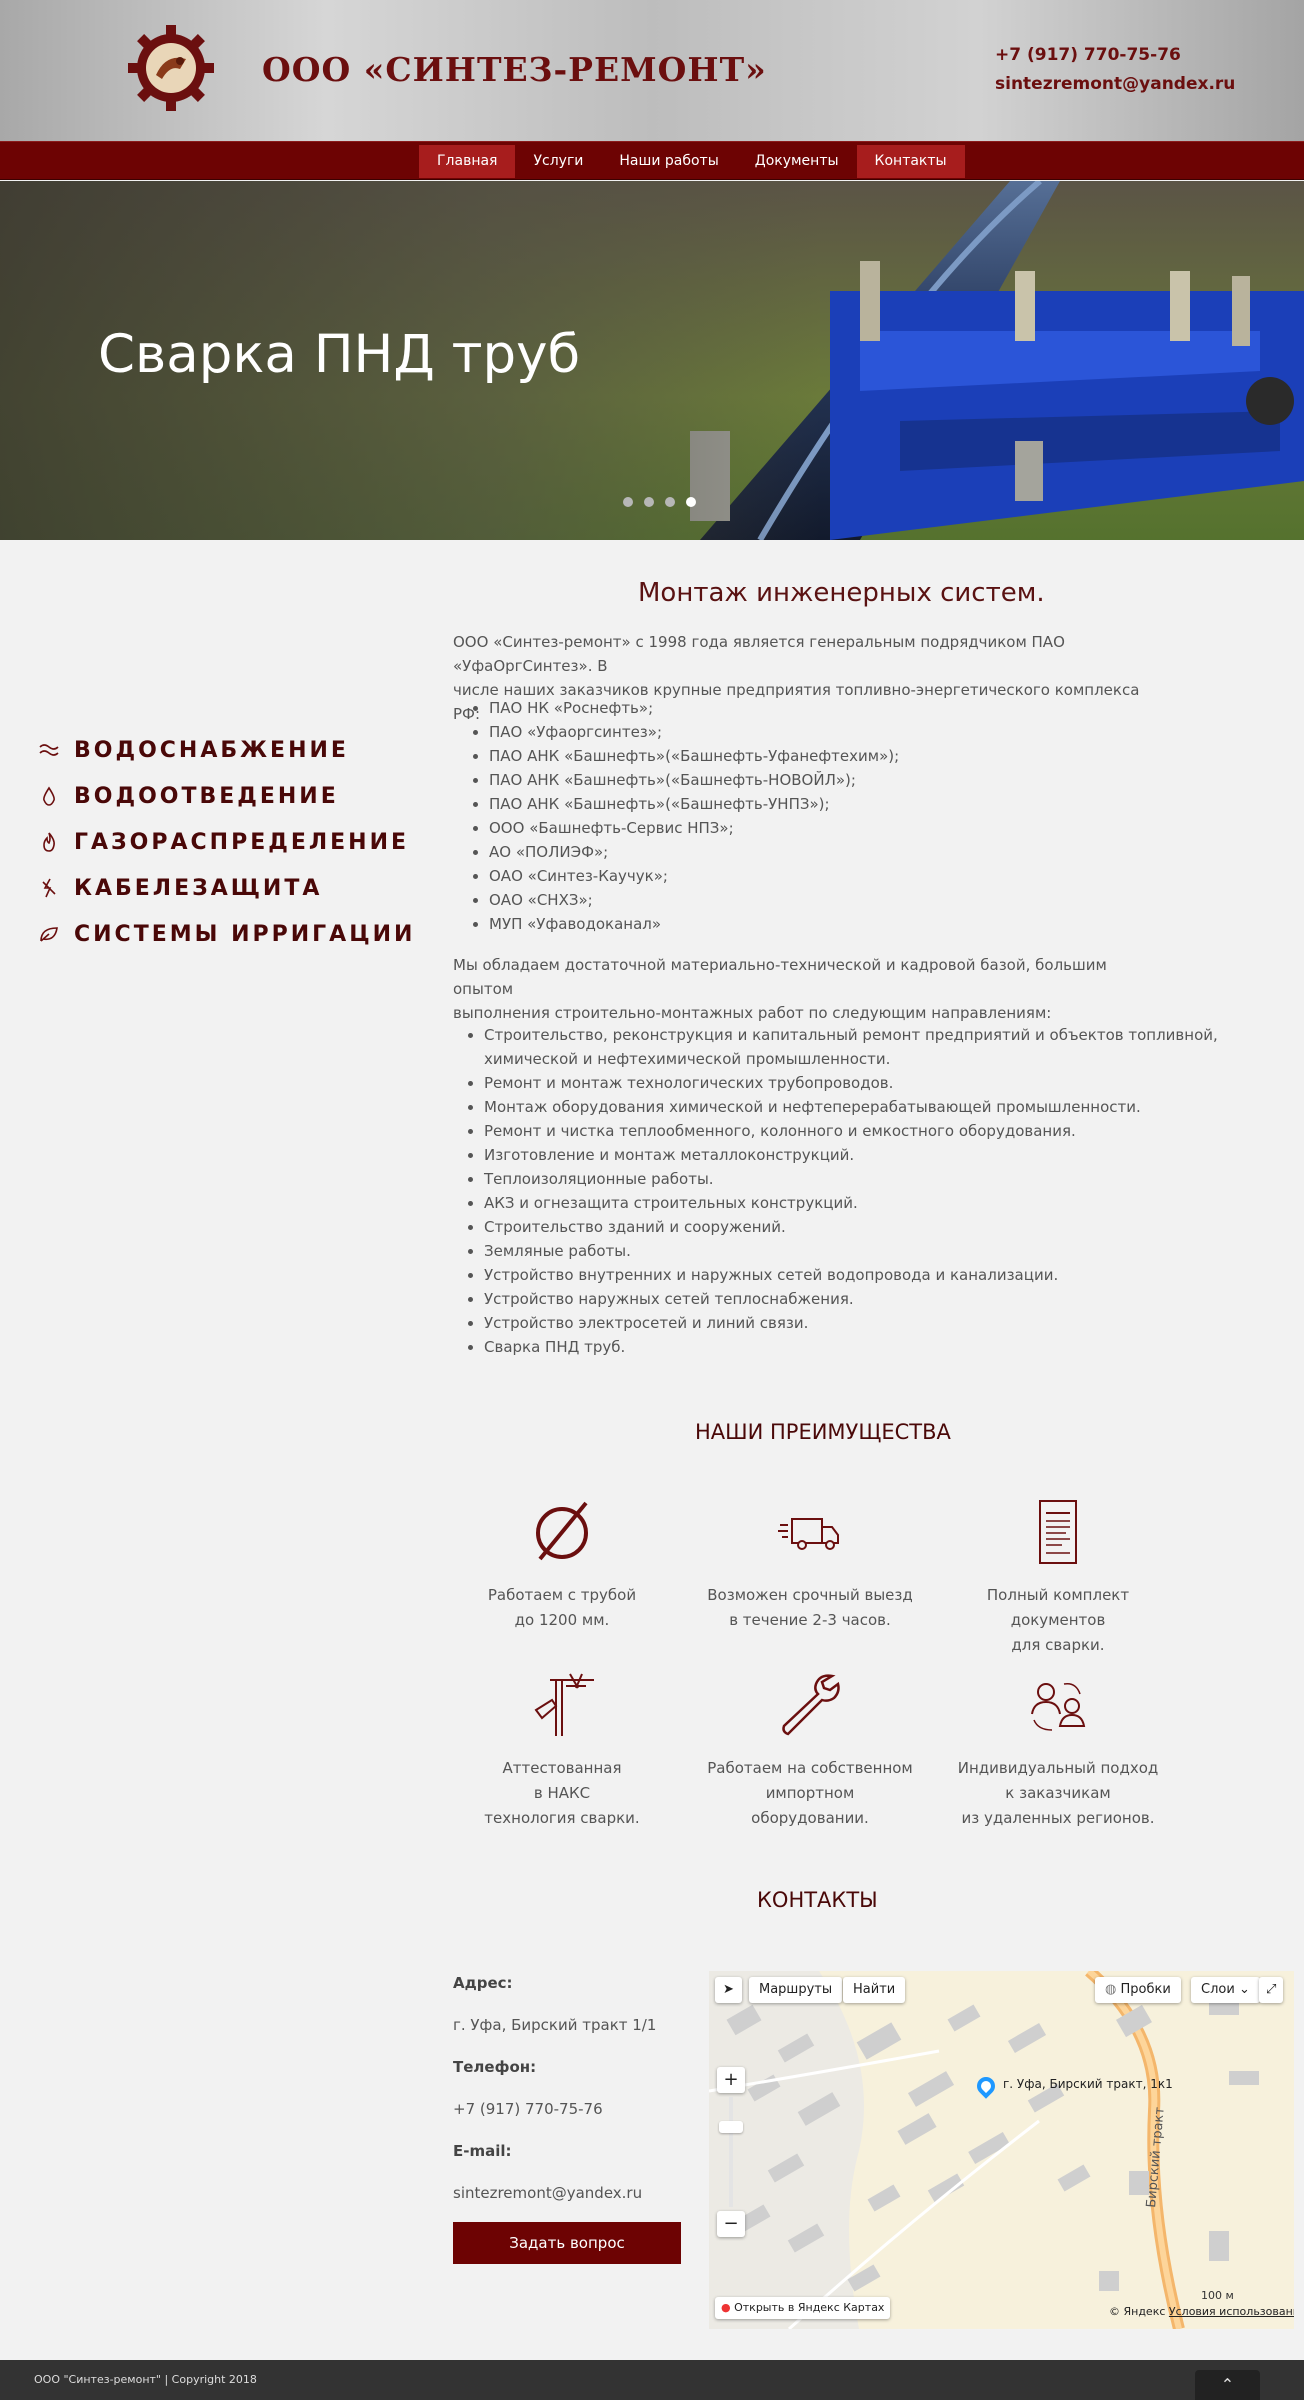  I want to click on list-item: ПАО НК «Роснефть»;, so click(694, 708).